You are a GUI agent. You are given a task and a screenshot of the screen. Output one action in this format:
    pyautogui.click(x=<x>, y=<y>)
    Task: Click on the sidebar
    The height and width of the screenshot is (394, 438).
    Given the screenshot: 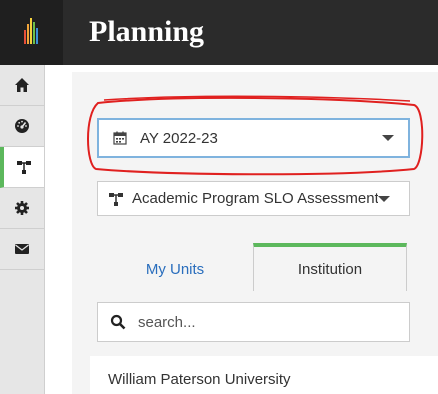 What is the action you would take?
    pyautogui.click(x=22, y=229)
    